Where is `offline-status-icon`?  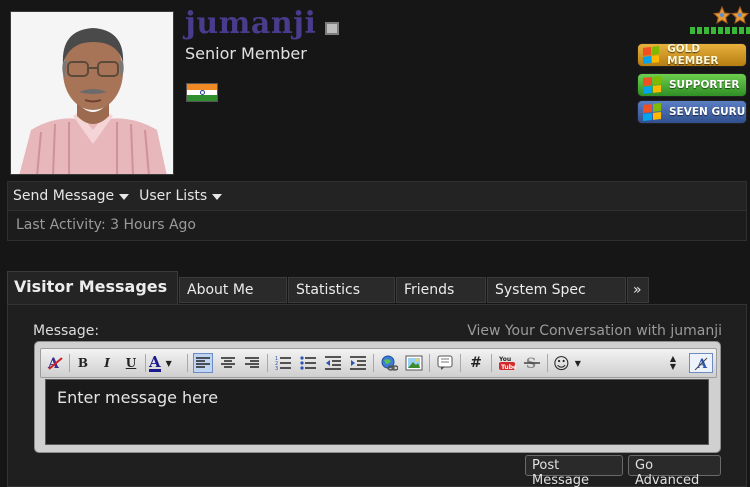 offline-status-icon is located at coordinates (332, 28).